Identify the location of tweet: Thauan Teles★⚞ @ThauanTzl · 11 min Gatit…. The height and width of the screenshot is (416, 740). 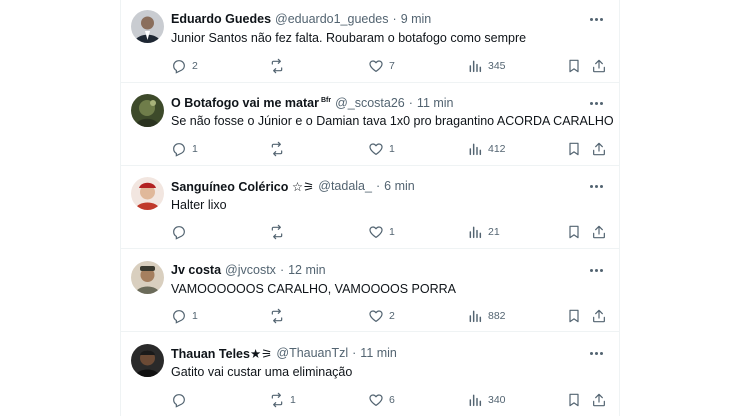
(370, 373).